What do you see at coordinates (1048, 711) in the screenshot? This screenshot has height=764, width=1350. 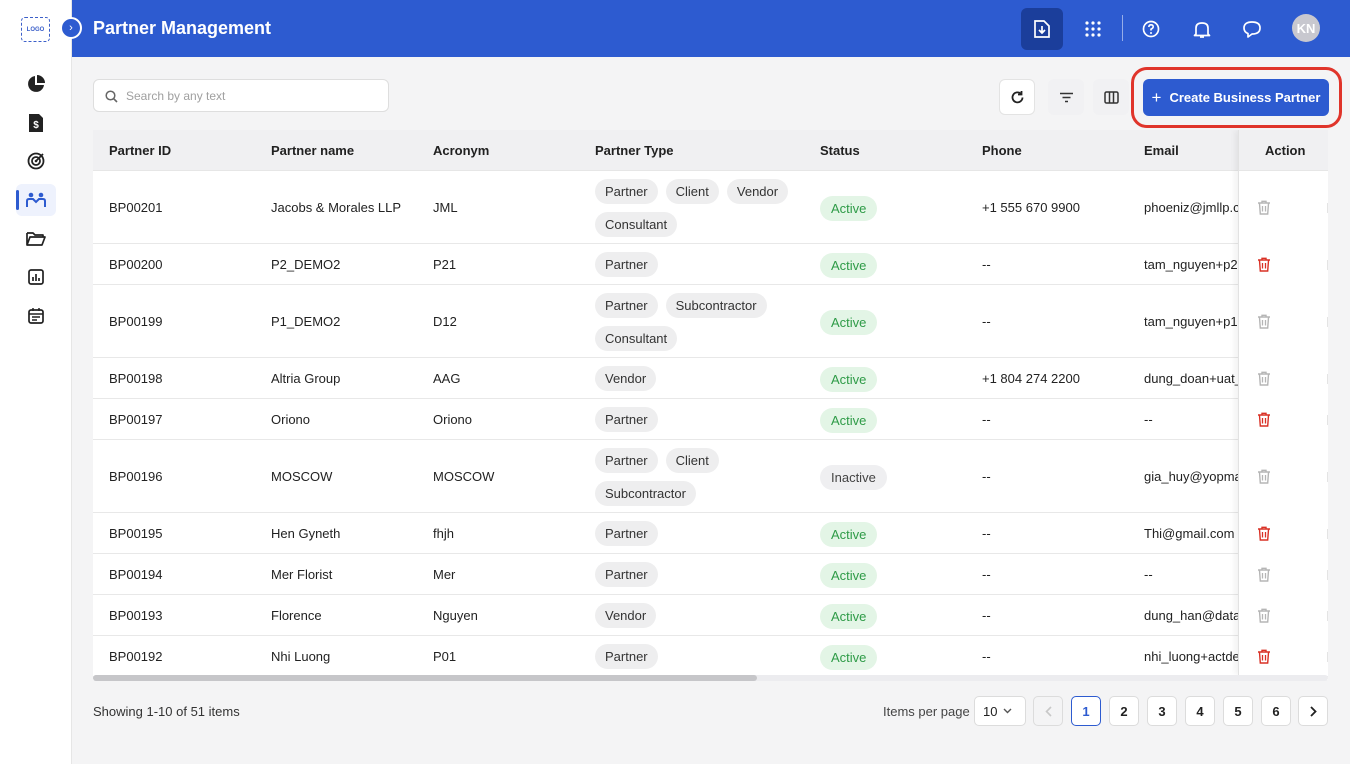 I see `prev-page-button` at bounding box center [1048, 711].